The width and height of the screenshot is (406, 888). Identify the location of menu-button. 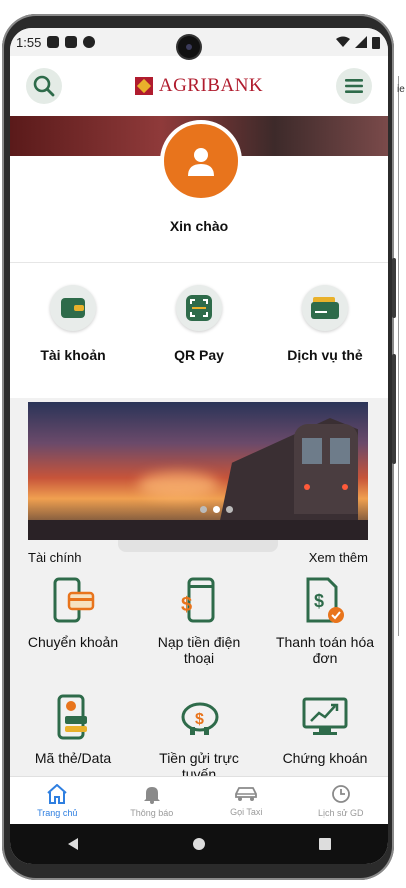
(354, 86).